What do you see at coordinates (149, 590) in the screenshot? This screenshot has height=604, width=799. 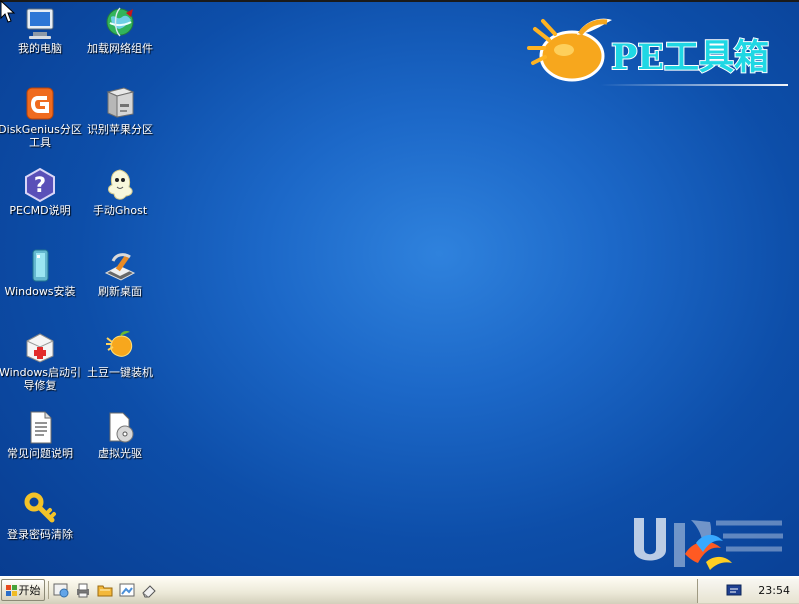 I see `eraser-icon` at bounding box center [149, 590].